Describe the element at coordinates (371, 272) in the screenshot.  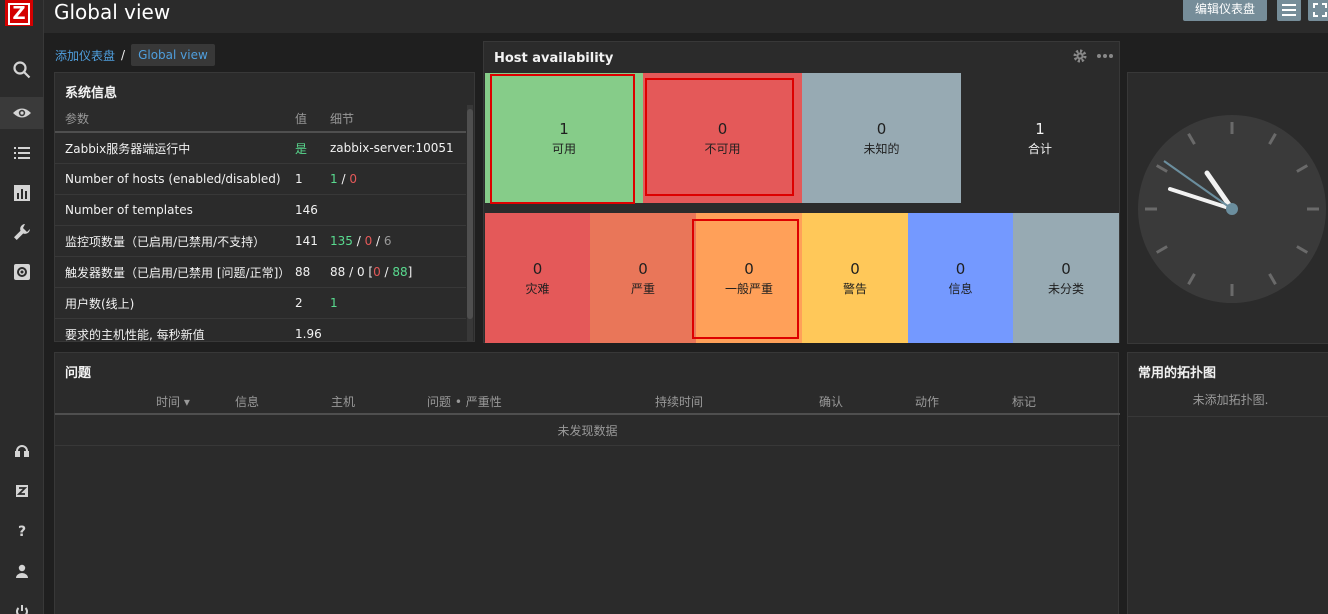
I see `detail-cell: 88 / 0 [0 / 88]` at that location.